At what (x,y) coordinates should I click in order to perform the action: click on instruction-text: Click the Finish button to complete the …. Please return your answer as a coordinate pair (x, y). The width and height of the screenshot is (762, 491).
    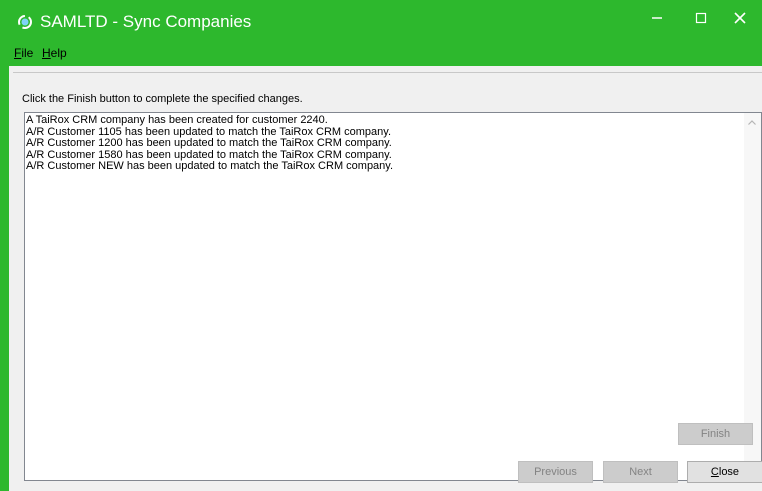
    Looking at the image, I should click on (162, 99).